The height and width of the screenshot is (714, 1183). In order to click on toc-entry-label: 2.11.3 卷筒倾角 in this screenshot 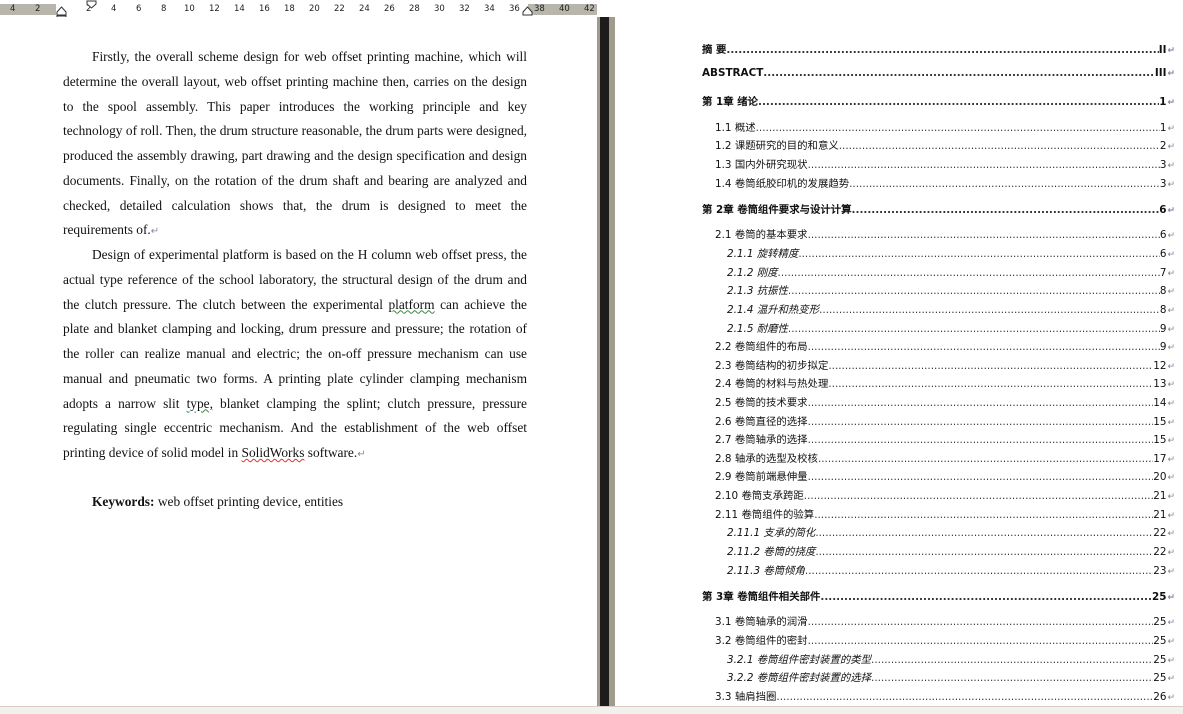, I will do `click(766, 571)`.